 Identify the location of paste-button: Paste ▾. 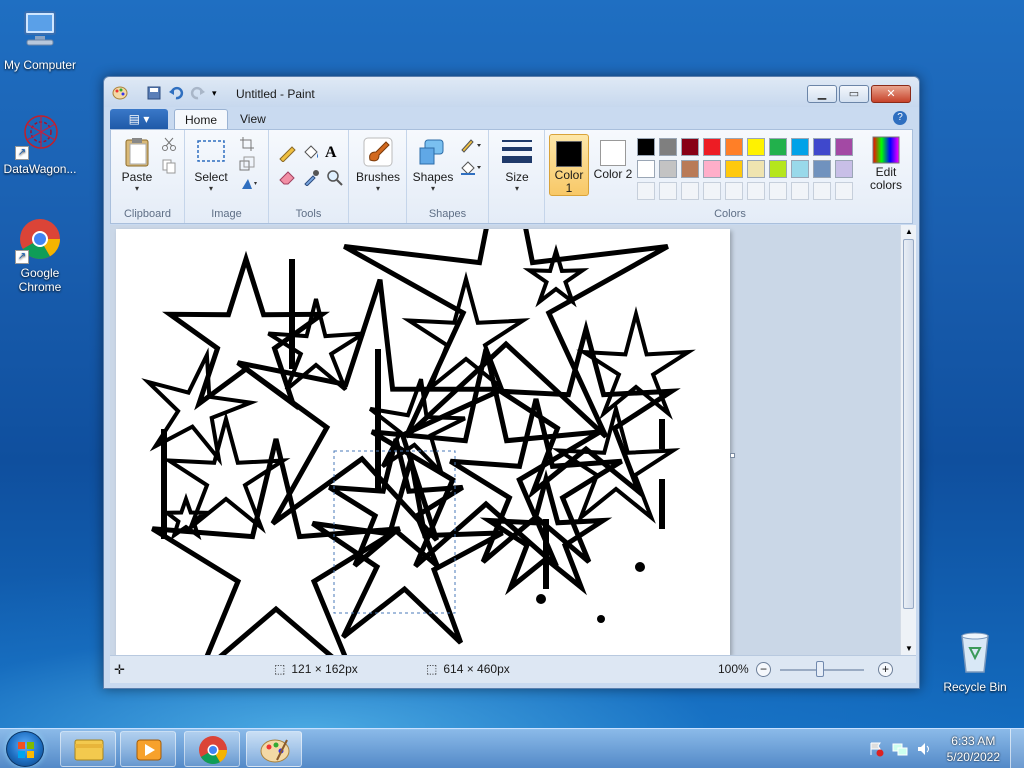
(137, 164).